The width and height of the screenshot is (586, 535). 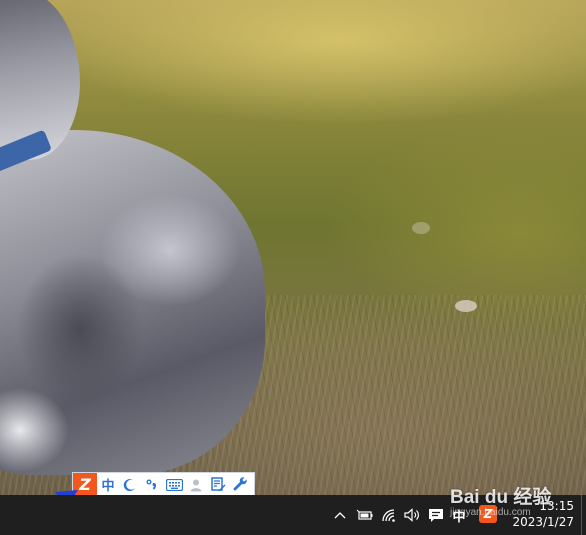 What do you see at coordinates (174, 484) in the screenshot?
I see `keyboard-icon` at bounding box center [174, 484].